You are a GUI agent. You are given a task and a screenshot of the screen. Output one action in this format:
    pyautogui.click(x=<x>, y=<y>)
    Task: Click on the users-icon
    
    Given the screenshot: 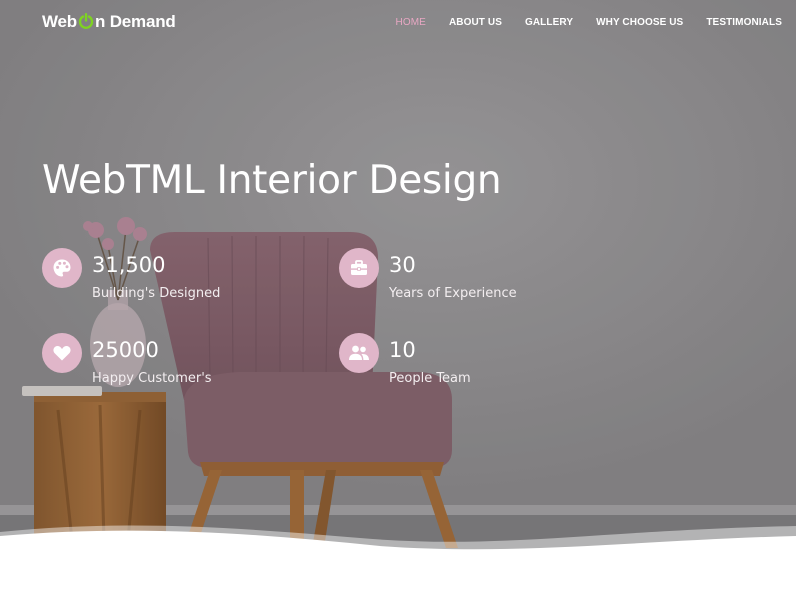 What is the action you would take?
    pyautogui.click(x=359, y=353)
    